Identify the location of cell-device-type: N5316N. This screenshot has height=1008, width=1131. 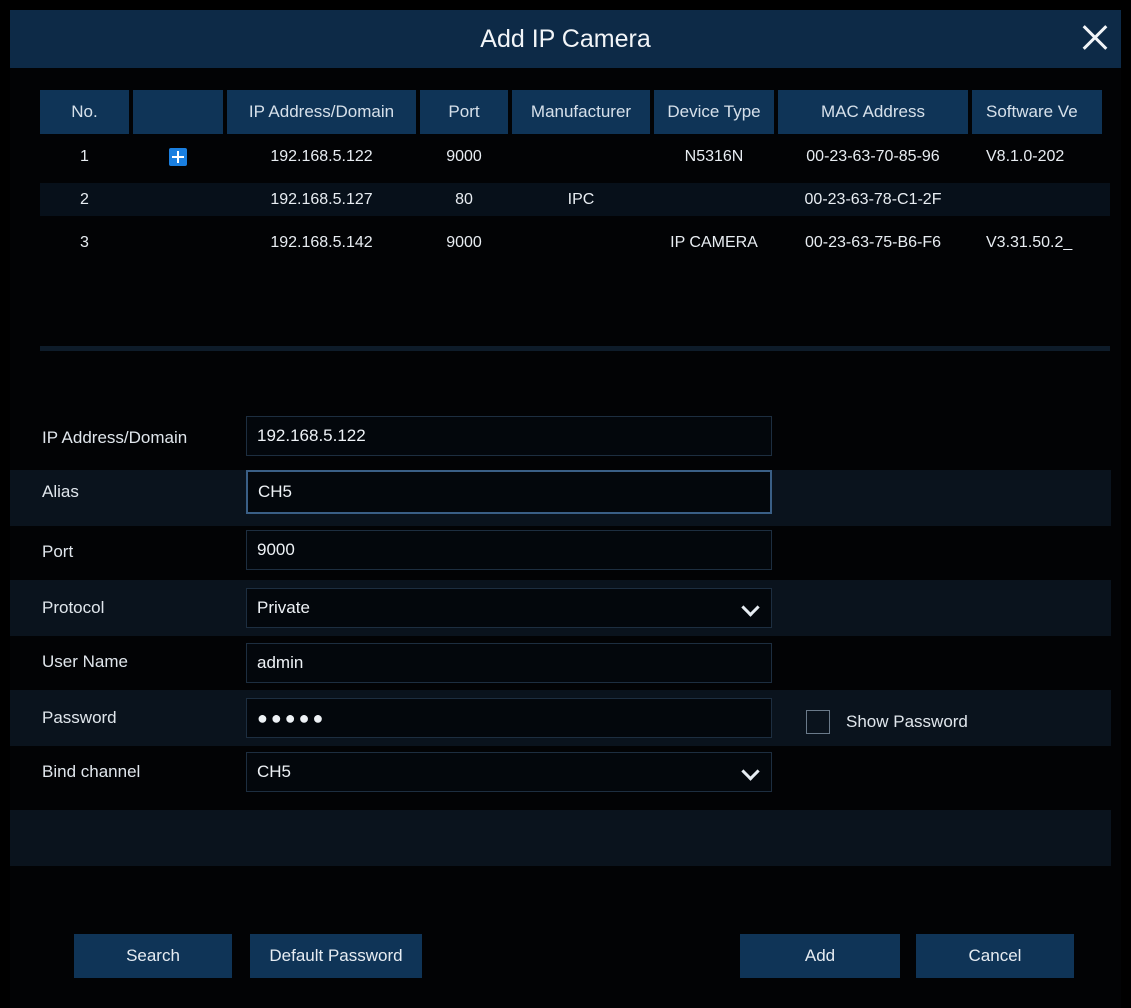
(714, 156).